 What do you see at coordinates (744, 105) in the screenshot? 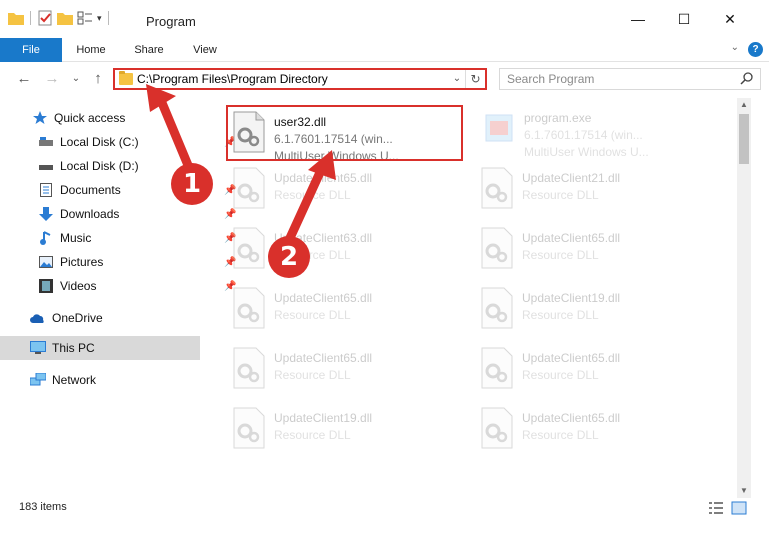
I see `scroll-up-icon: ▲` at bounding box center [744, 105].